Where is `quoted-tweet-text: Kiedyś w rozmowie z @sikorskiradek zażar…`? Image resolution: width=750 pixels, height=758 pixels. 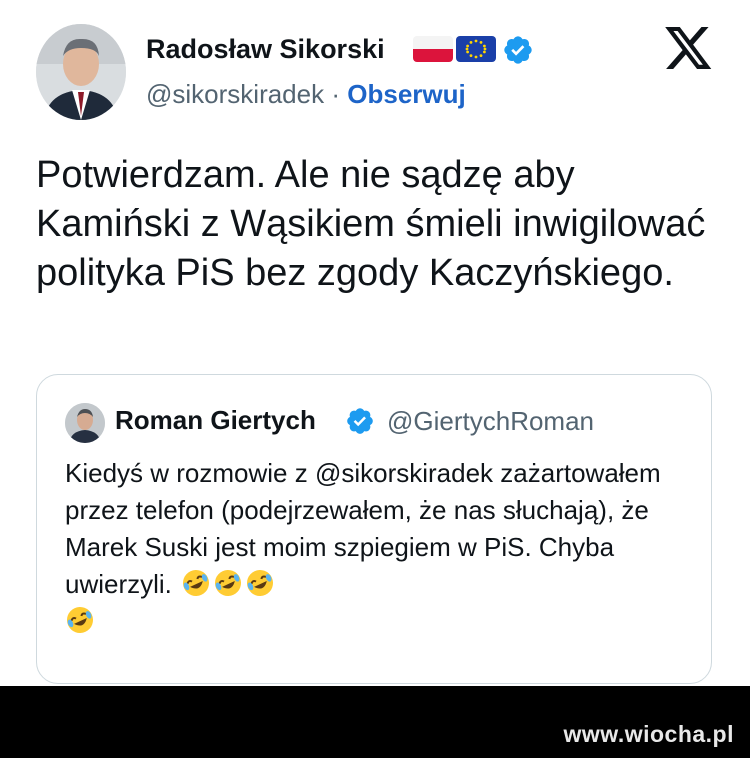
quoted-tweet-text: Kiedyś w rozmowie z @sikorskiradek zażar… is located at coordinates (363, 528).